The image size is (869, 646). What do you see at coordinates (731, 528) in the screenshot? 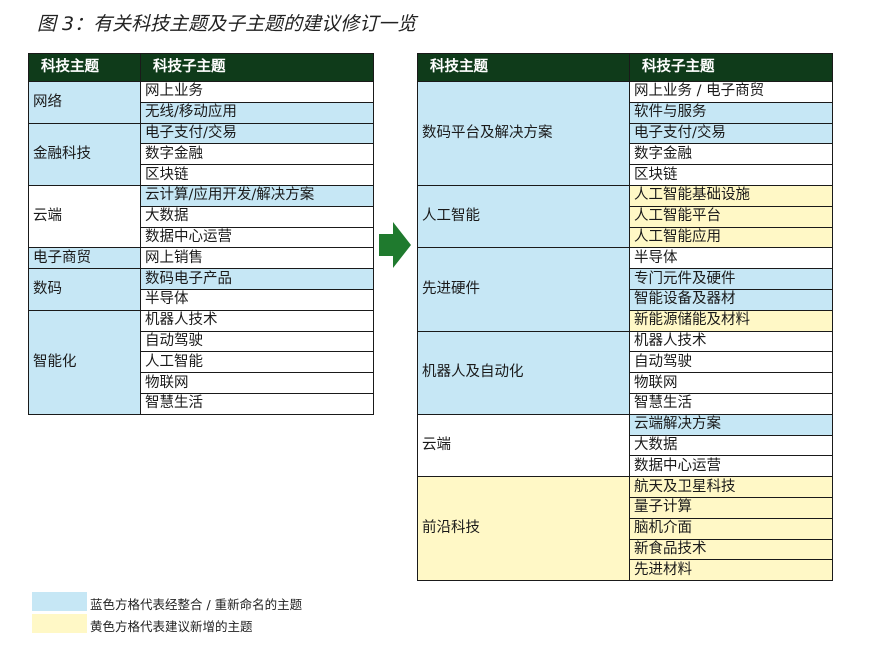
I see `subtheme-cell: 脑机介面` at bounding box center [731, 528].